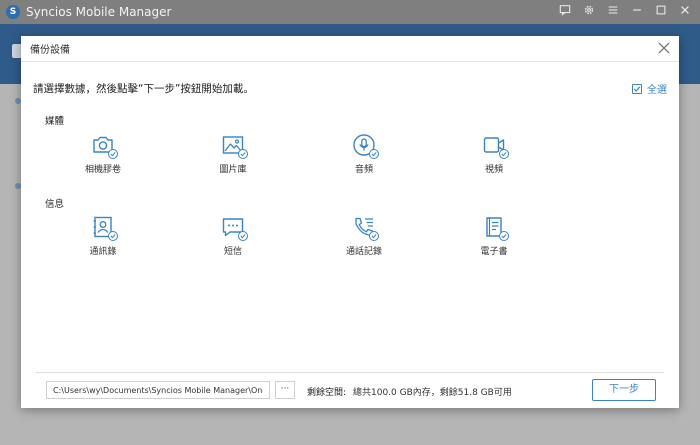 Image resolution: width=700 pixels, height=445 pixels. Describe the element at coordinates (50, 50) in the screenshot. I see `dialog-title: 備份設備` at that location.